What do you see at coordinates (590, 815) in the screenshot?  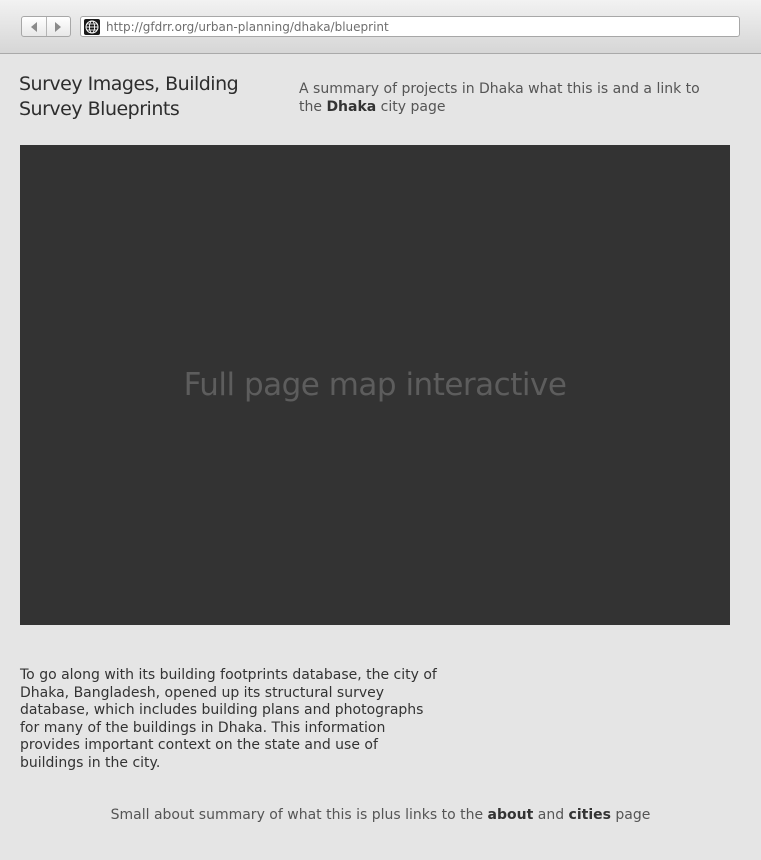 I see `cities-link: cities` at bounding box center [590, 815].